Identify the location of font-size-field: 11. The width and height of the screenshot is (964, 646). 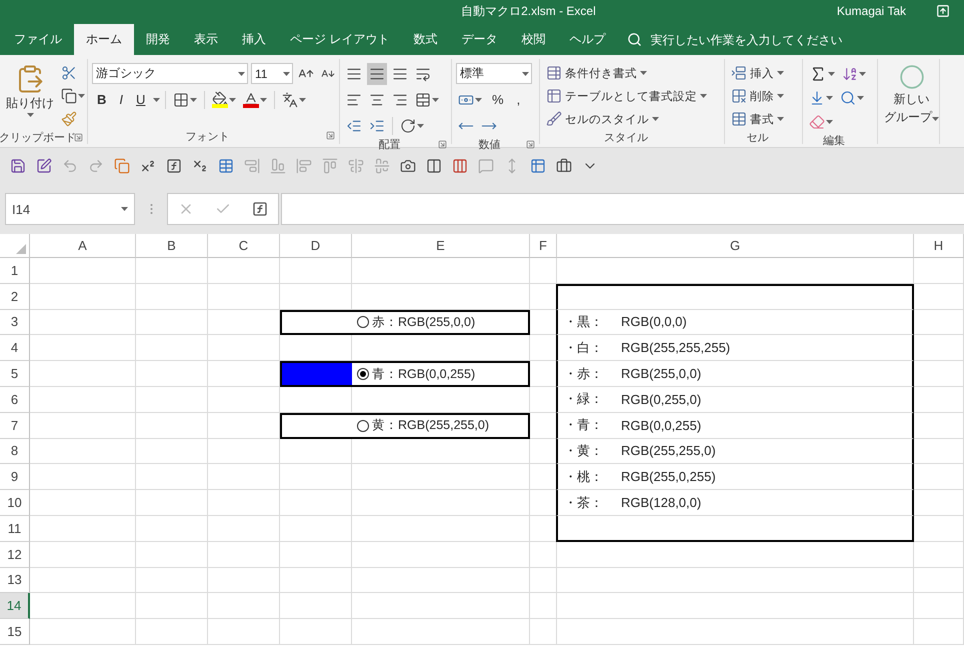
(272, 73).